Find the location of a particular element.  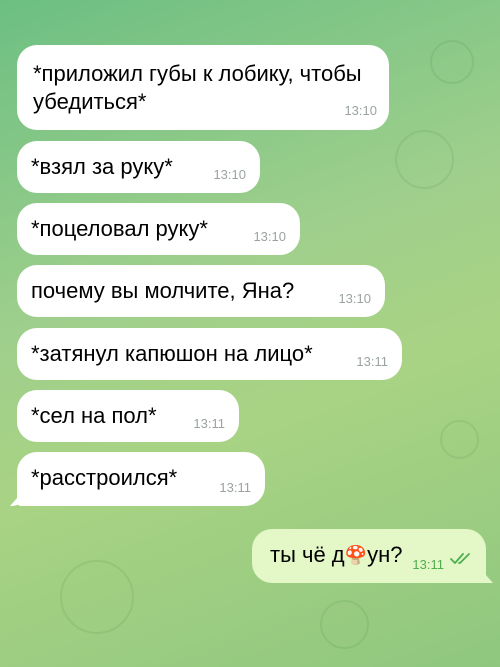

message-text: *затянул капюшон на лицо* is located at coordinates (172, 353).